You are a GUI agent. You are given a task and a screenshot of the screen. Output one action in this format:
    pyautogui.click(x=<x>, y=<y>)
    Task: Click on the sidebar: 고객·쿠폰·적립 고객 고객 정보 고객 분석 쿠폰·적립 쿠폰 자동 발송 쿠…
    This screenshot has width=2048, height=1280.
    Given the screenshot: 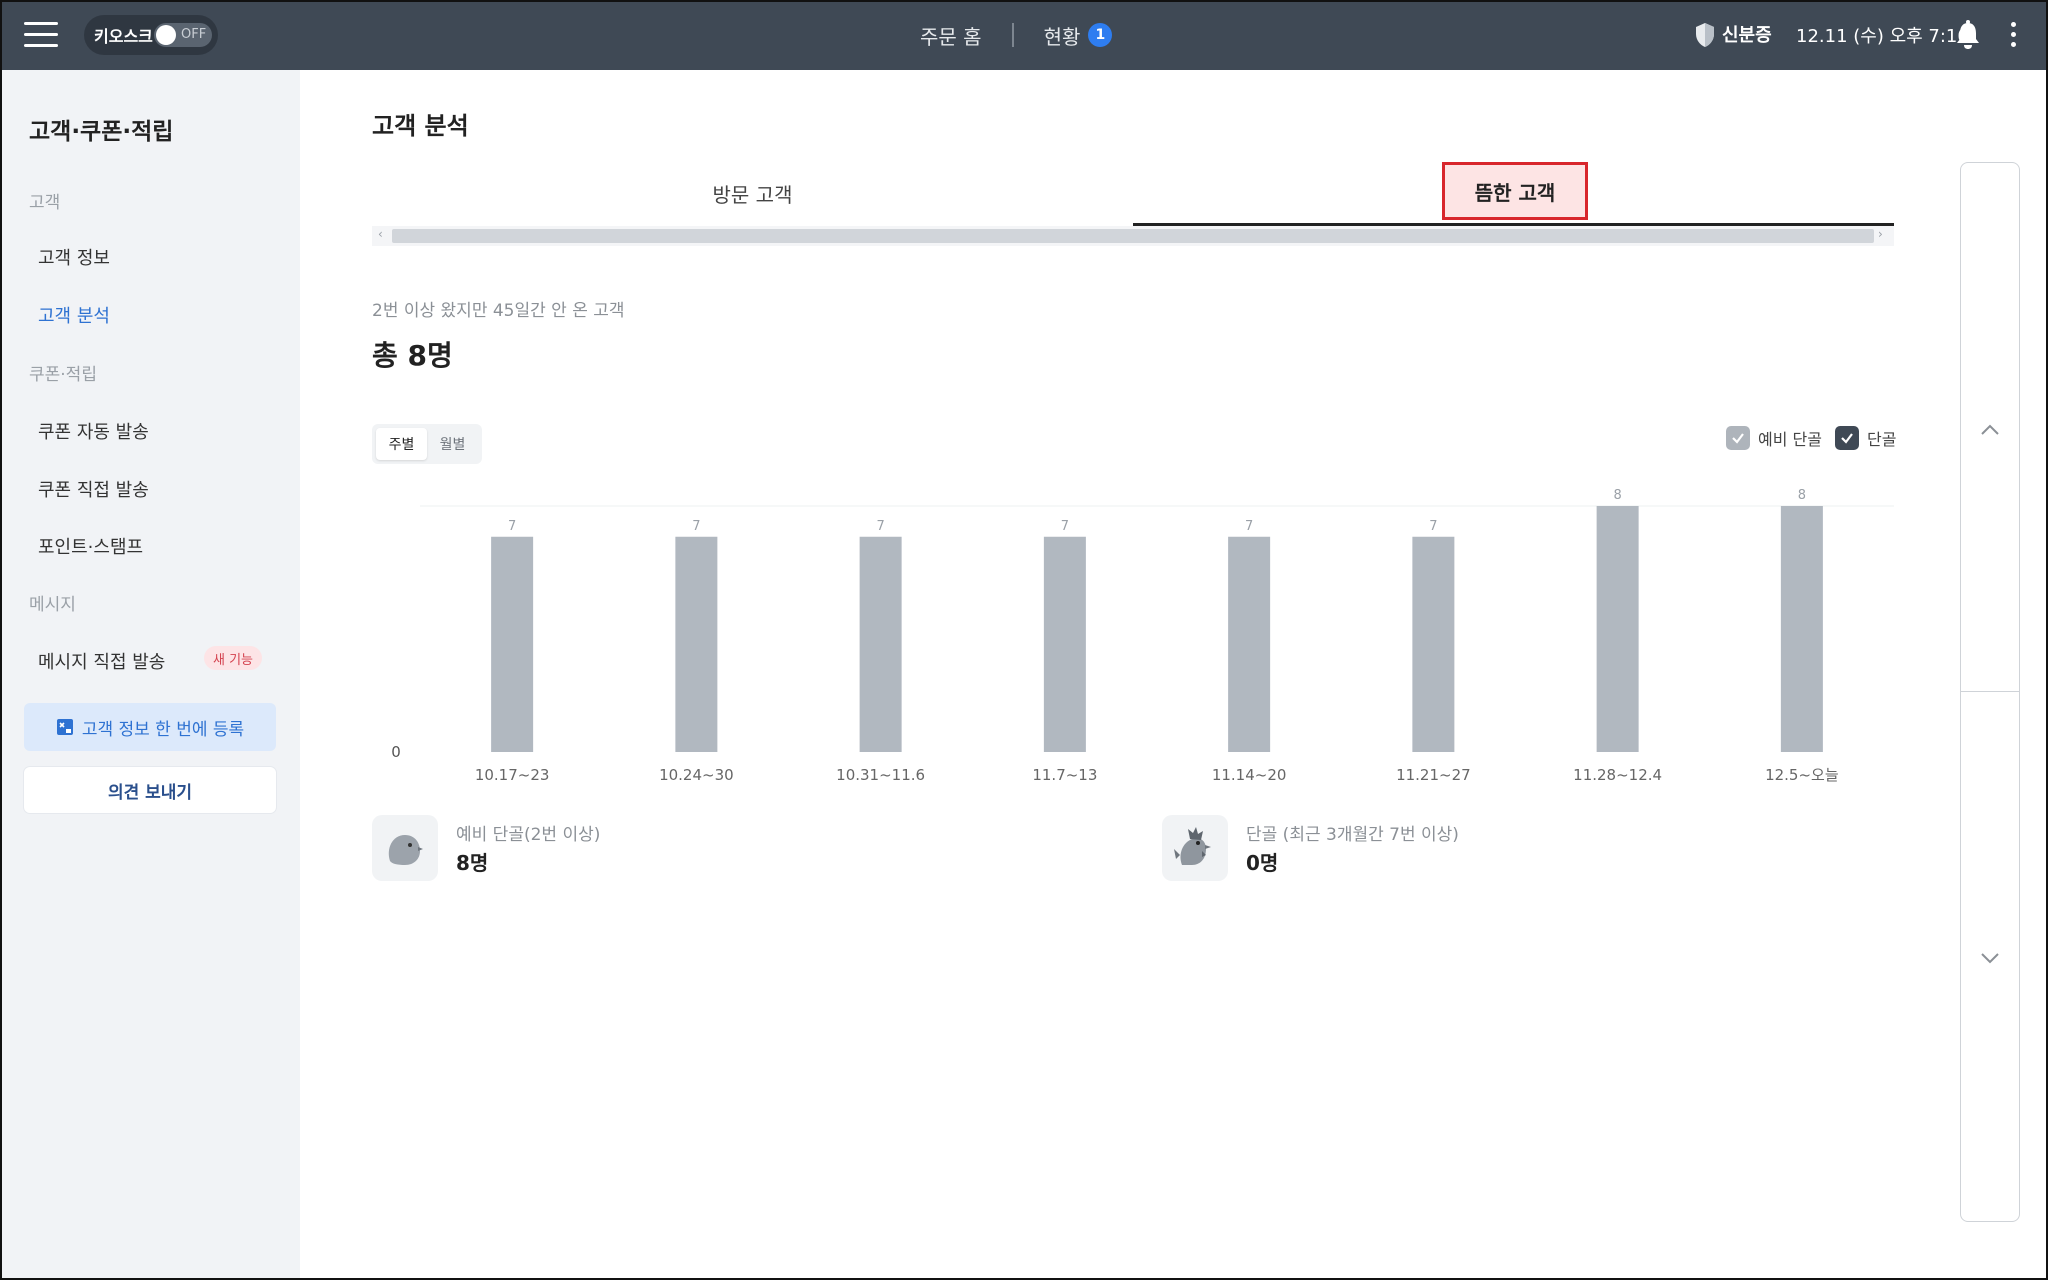 What is the action you would take?
    pyautogui.click(x=150, y=675)
    